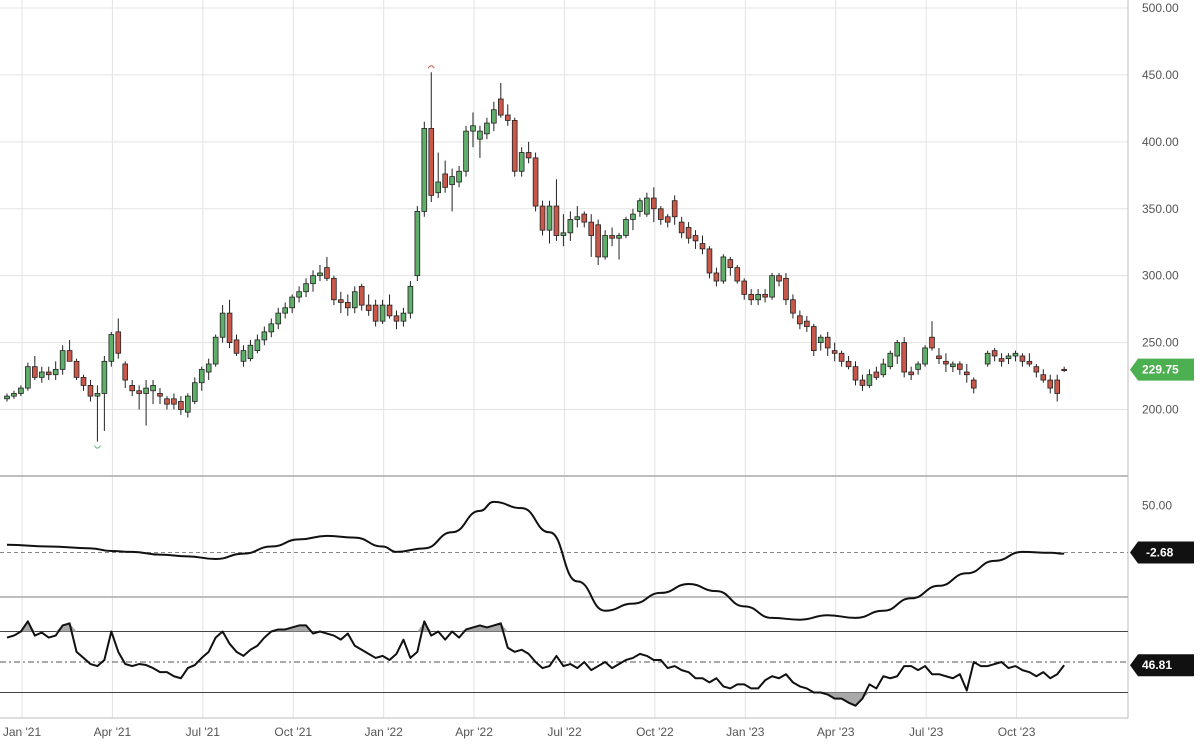 This screenshot has height=751, width=1200. What do you see at coordinates (836, 732) in the screenshot?
I see `x-tick-label: Apr '23` at bounding box center [836, 732].